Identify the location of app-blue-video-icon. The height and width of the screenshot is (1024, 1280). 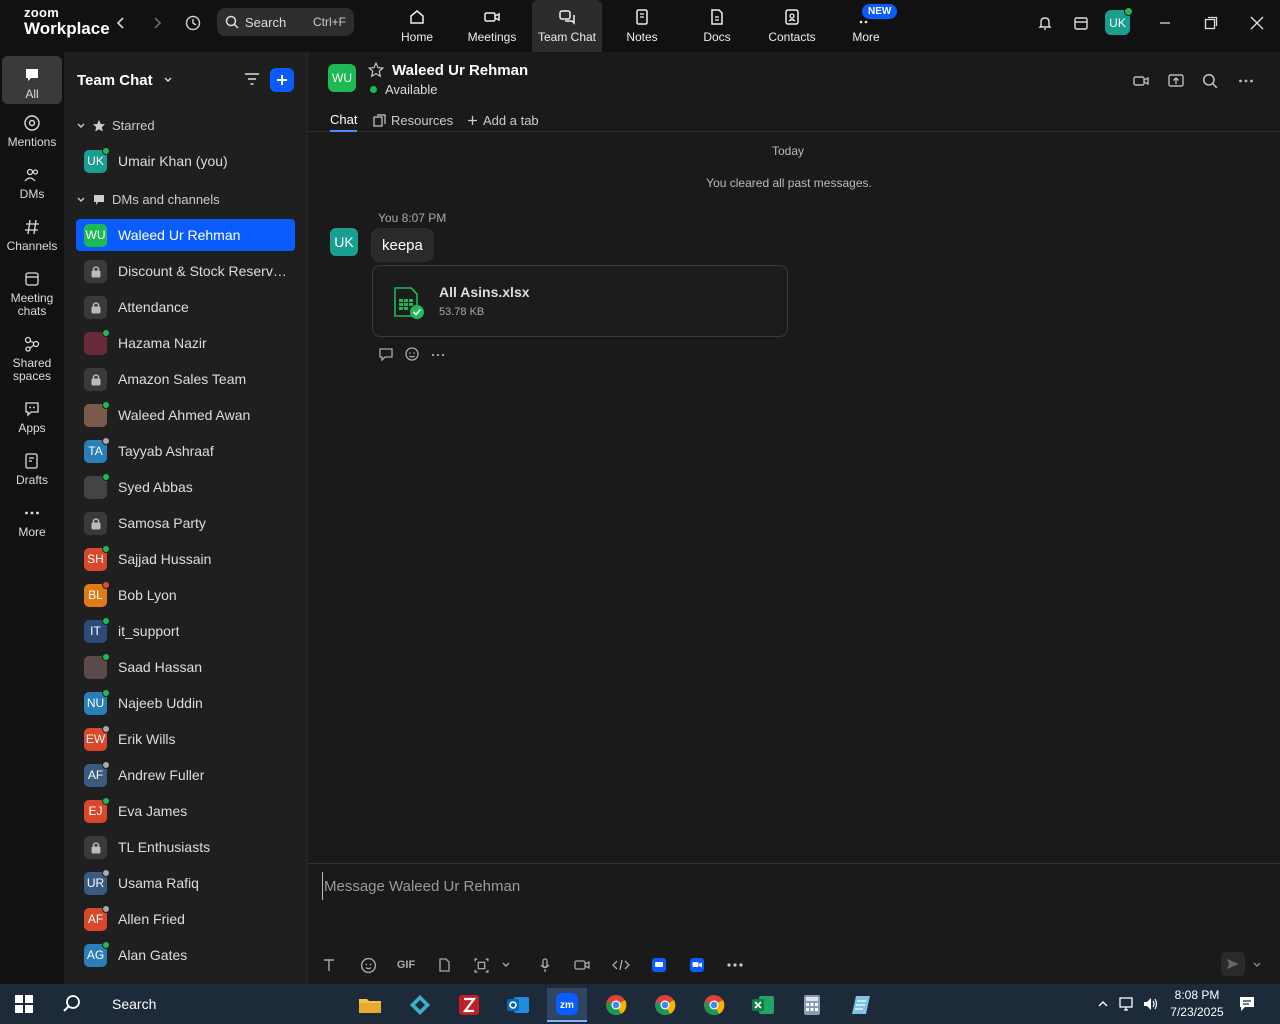
(697, 965).